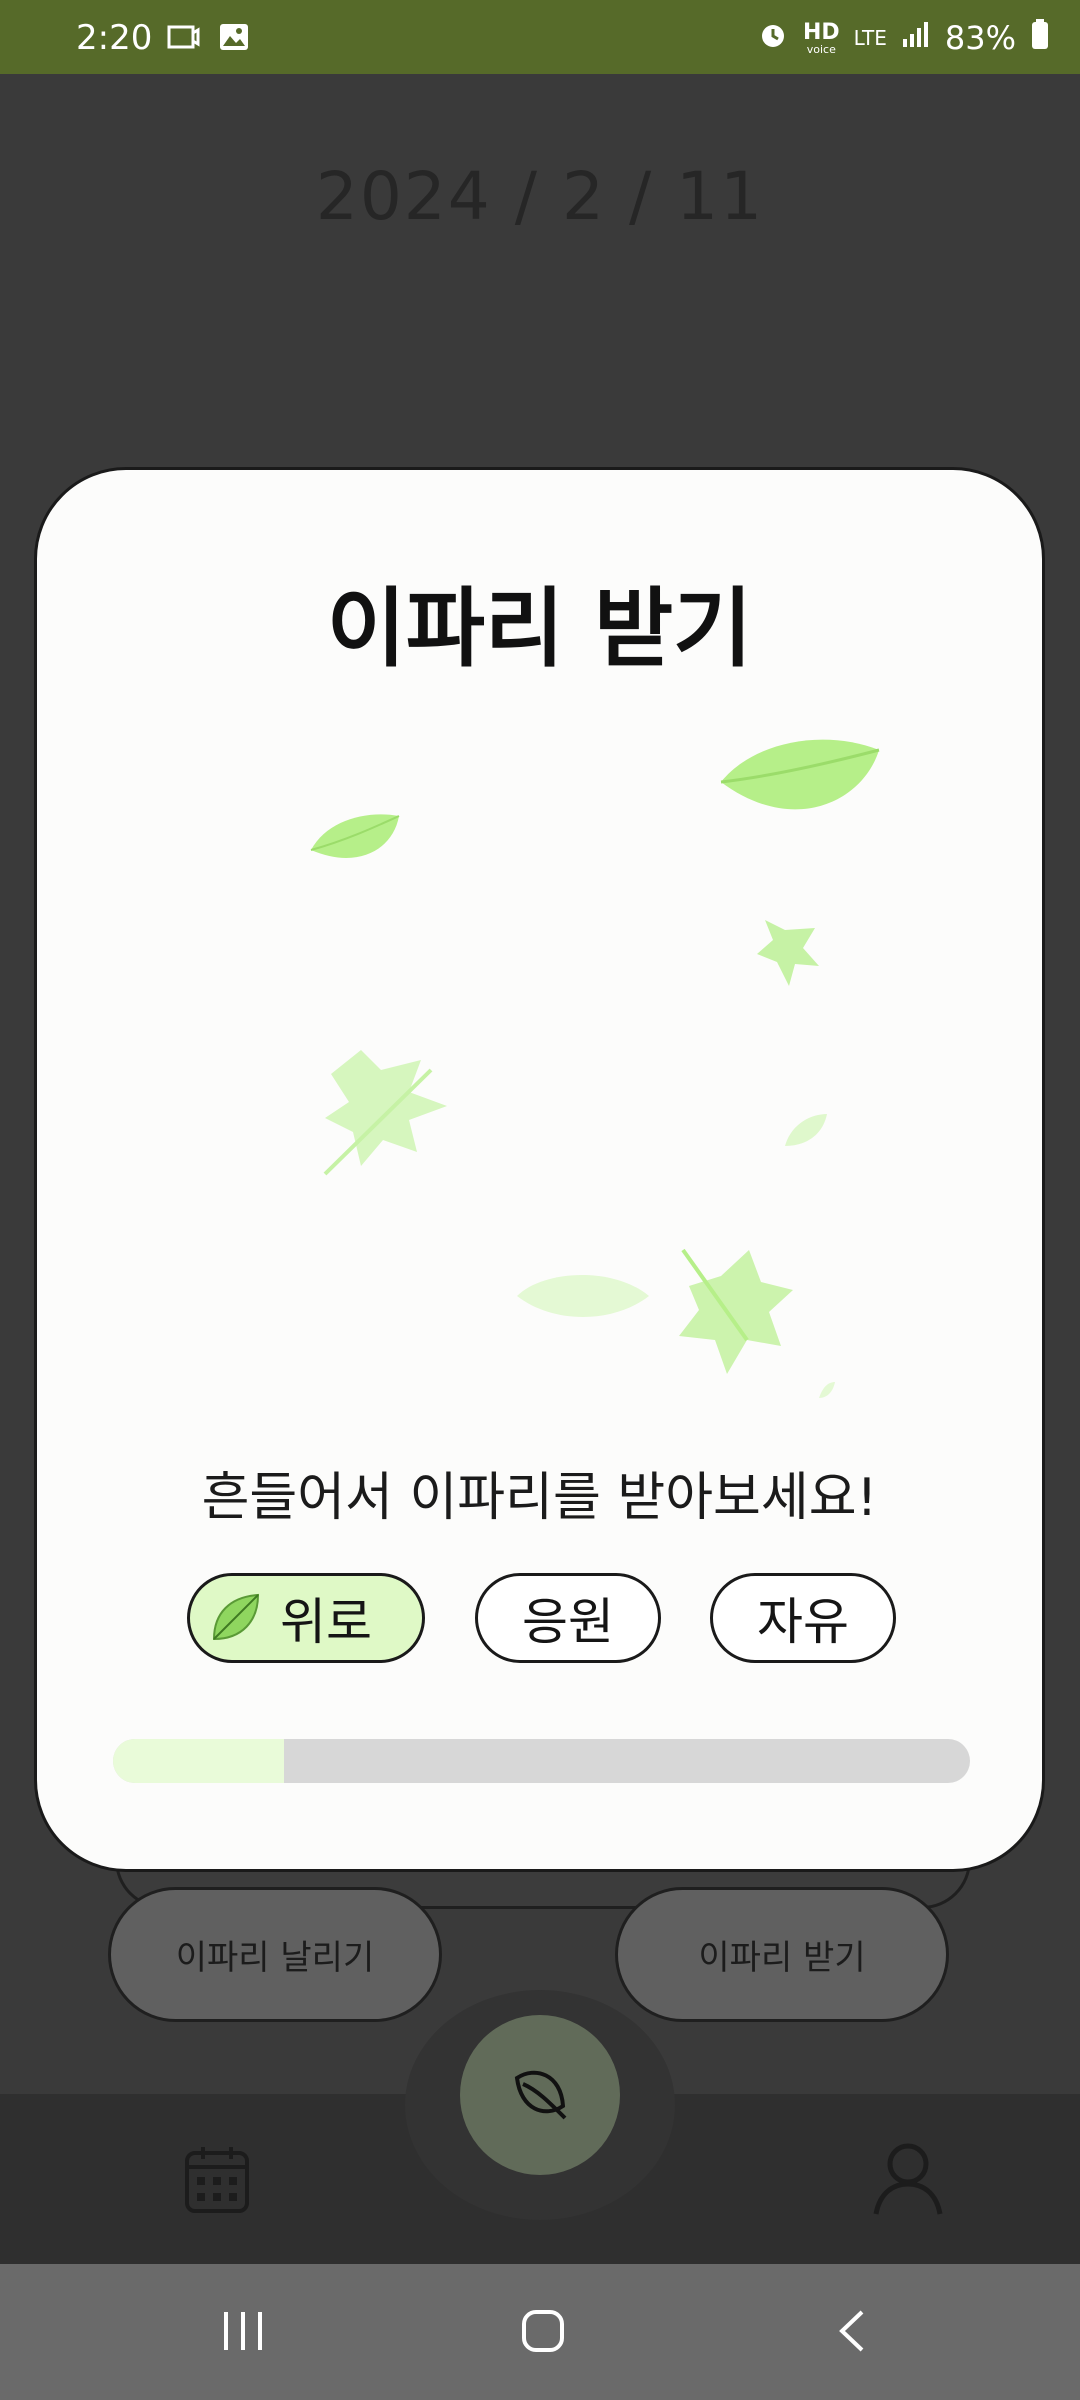  Describe the element at coordinates (821, 49) in the screenshot. I see `hd-sub-label: voice` at that location.